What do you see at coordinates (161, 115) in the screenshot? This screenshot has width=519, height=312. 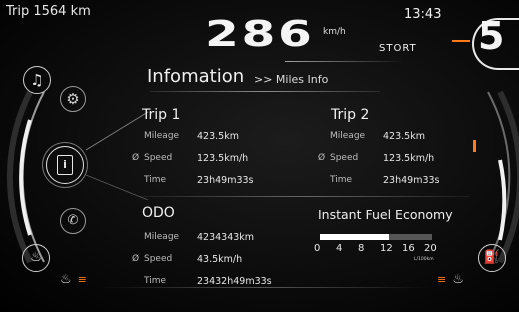 I see `trip1-title: Trip 1` at bounding box center [161, 115].